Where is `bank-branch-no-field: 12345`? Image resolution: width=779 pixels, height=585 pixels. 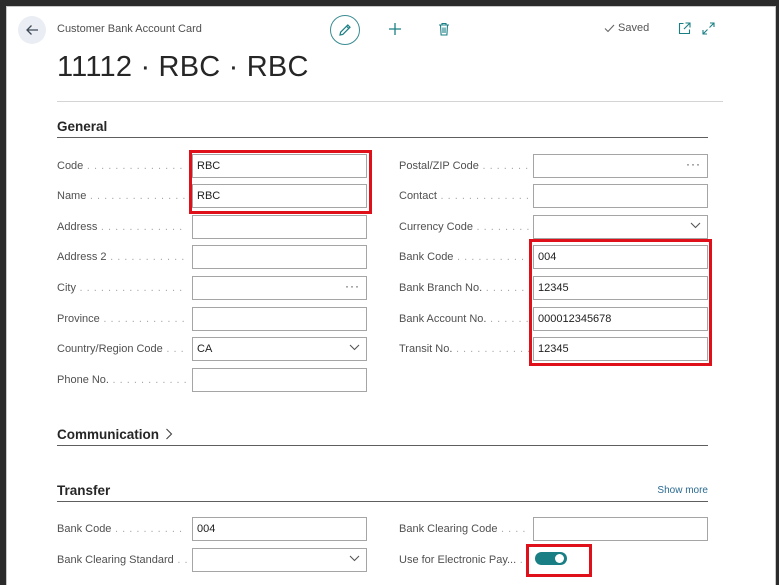
bank-branch-no-field: 12345 is located at coordinates (620, 288).